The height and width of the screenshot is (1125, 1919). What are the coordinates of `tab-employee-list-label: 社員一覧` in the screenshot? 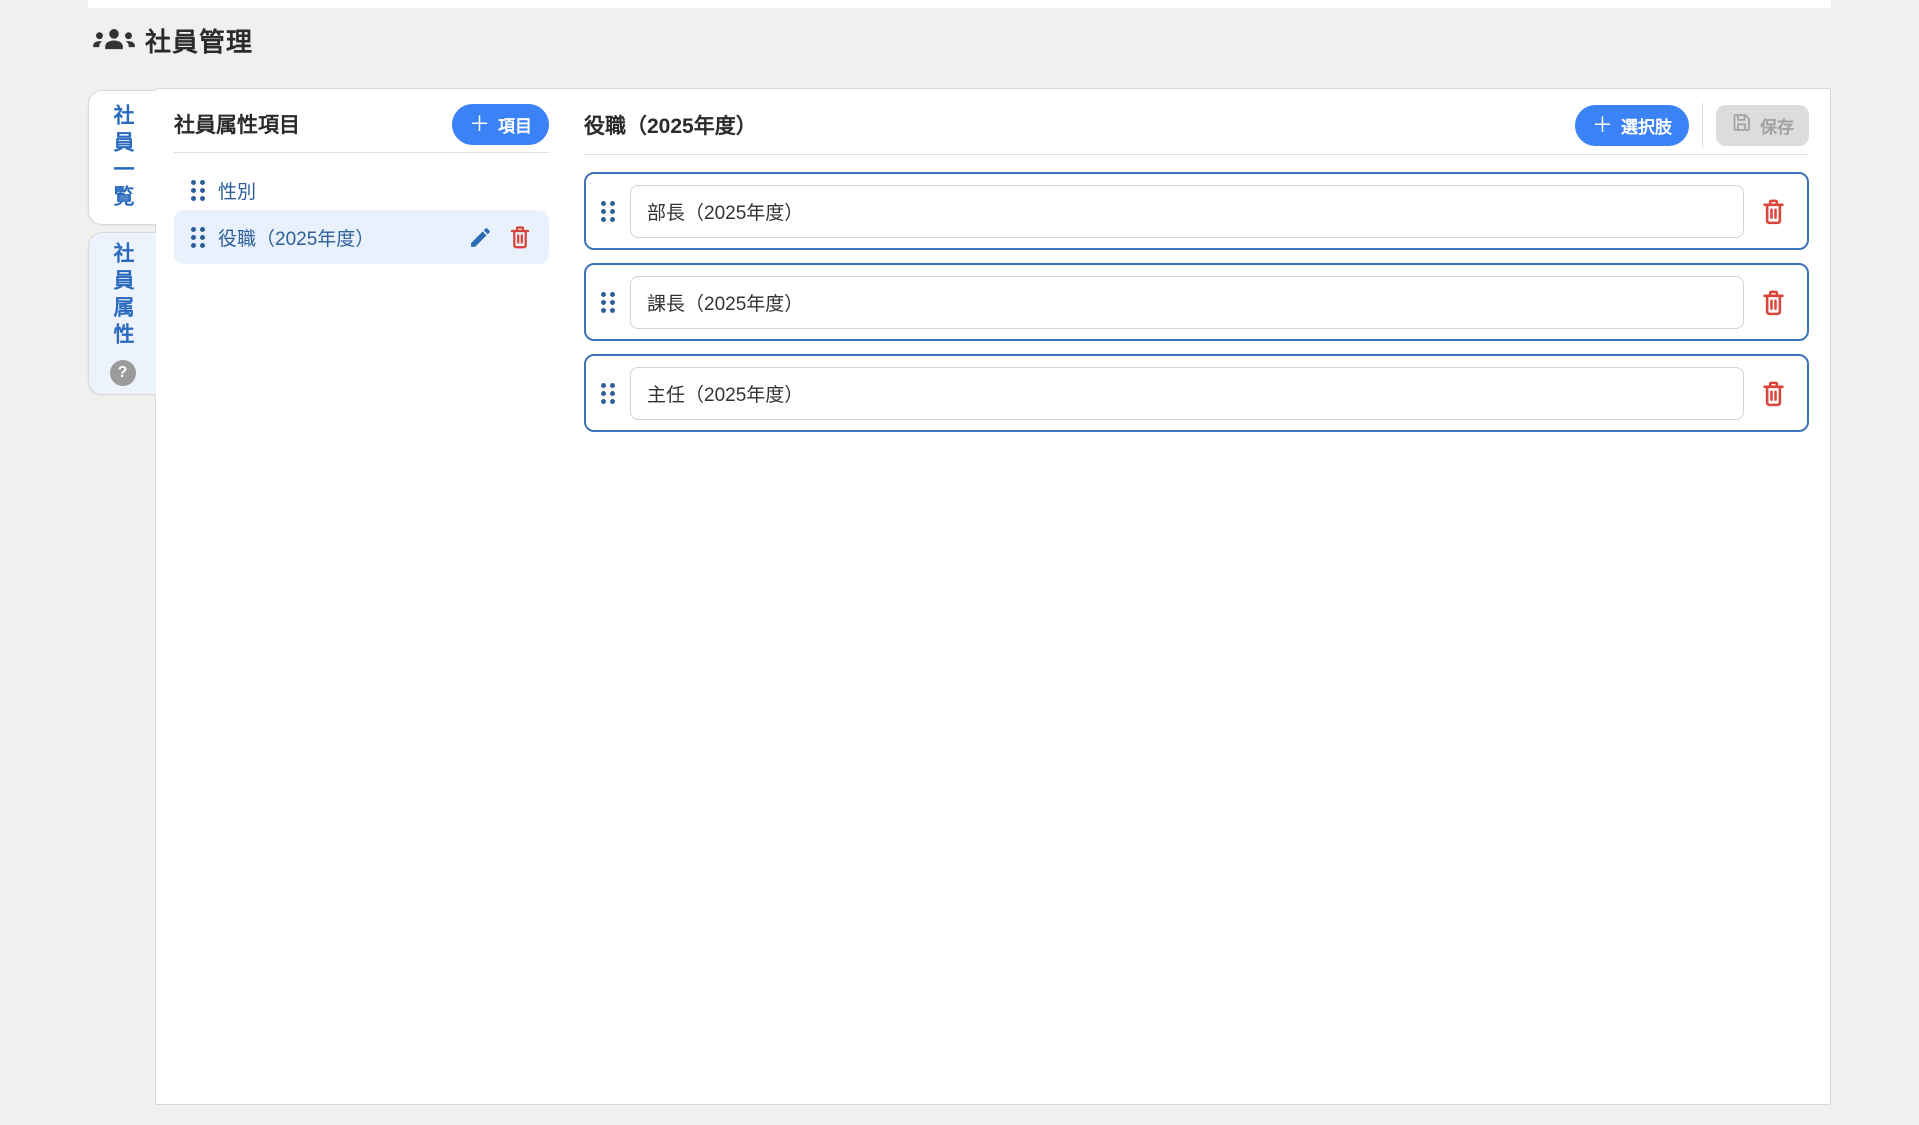 It's located at (122, 157).